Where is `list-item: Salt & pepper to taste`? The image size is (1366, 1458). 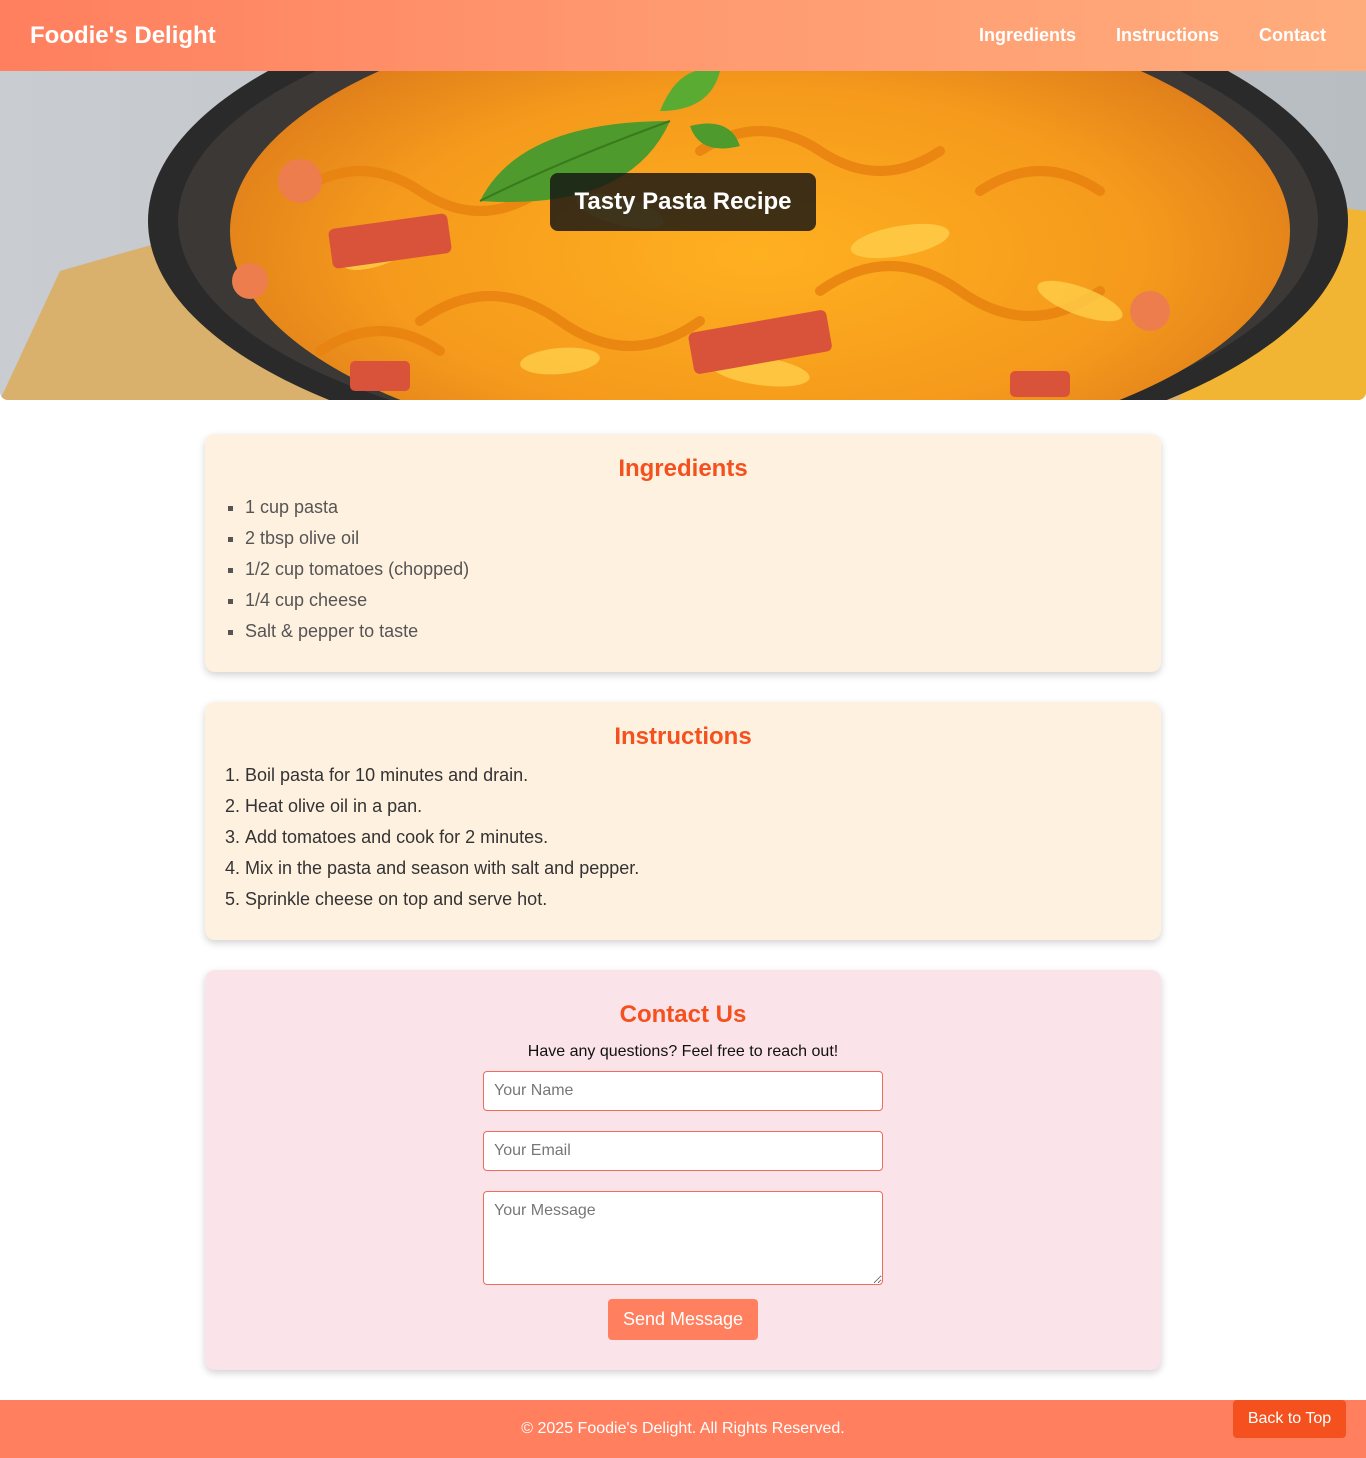
list-item: Salt & pepper to taste is located at coordinates (357, 633).